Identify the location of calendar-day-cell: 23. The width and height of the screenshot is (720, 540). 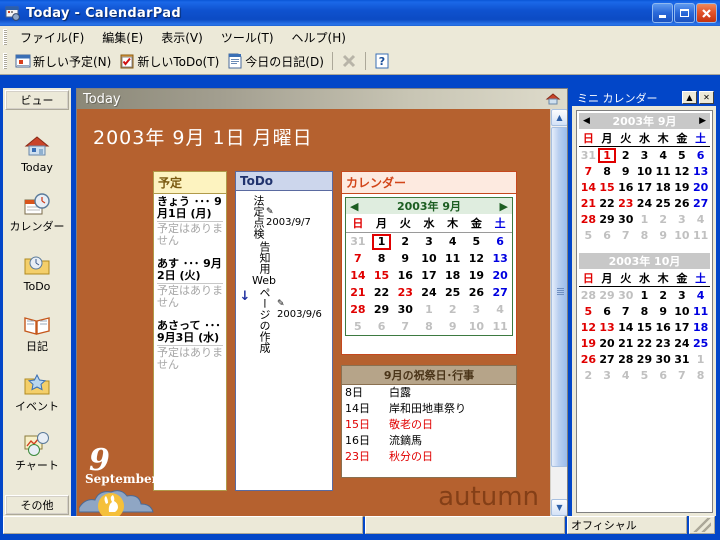
(625, 203).